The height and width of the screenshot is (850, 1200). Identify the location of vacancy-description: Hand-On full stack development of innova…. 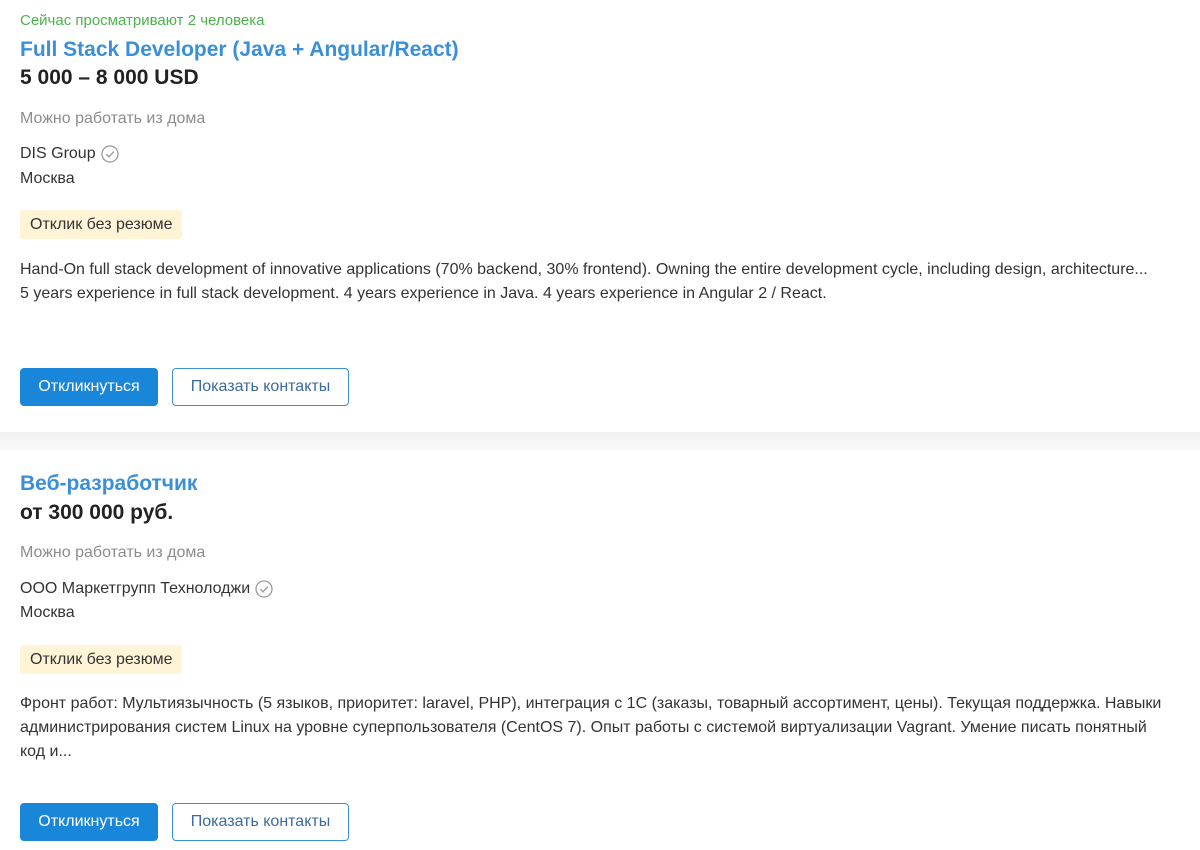
(595, 282).